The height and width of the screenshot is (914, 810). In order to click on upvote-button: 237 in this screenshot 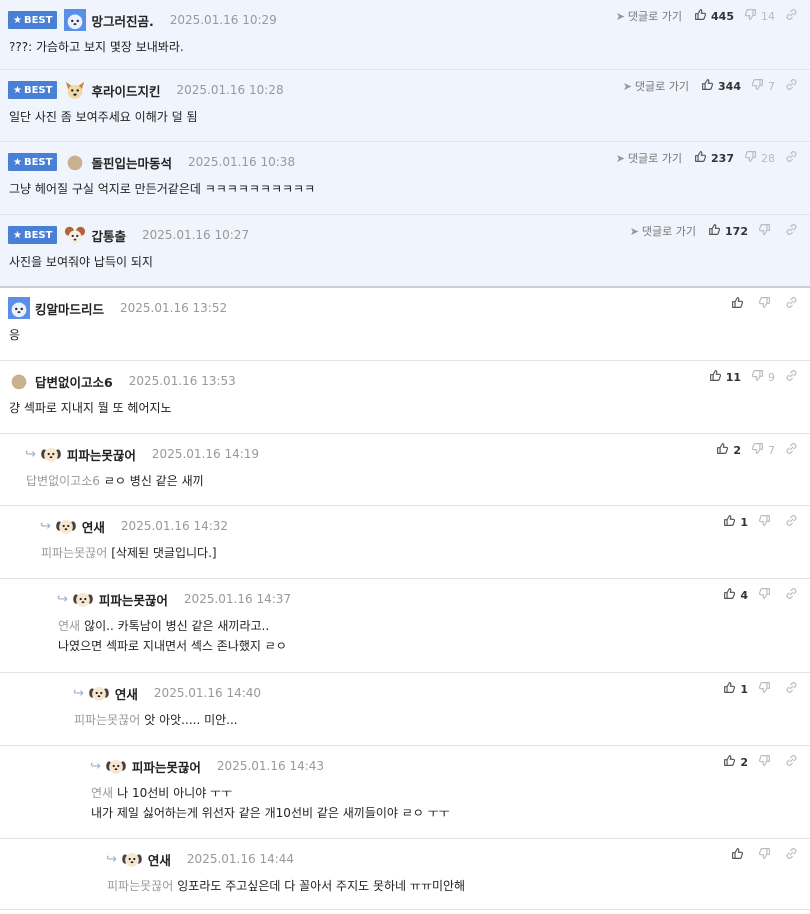, I will do `click(714, 158)`.